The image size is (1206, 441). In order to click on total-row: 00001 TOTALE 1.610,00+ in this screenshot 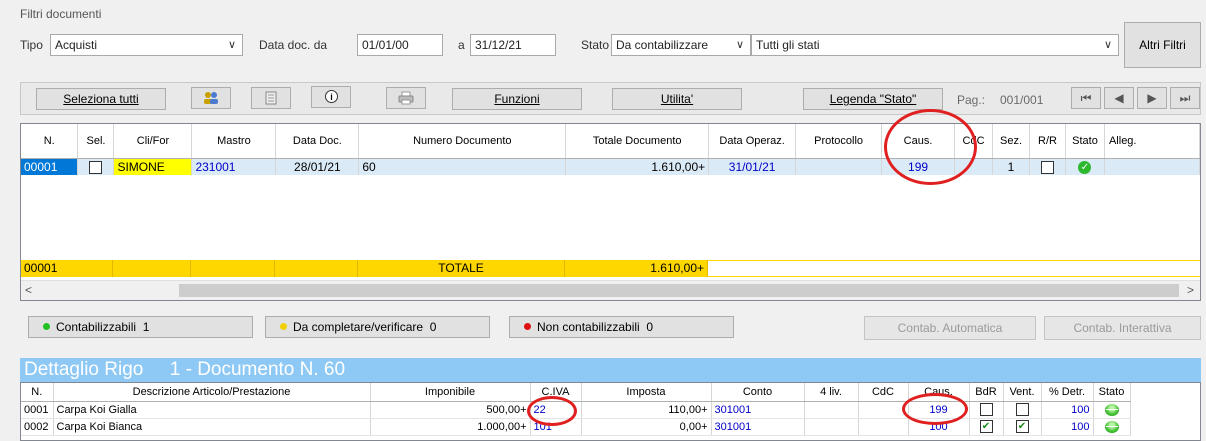, I will do `click(610, 268)`.